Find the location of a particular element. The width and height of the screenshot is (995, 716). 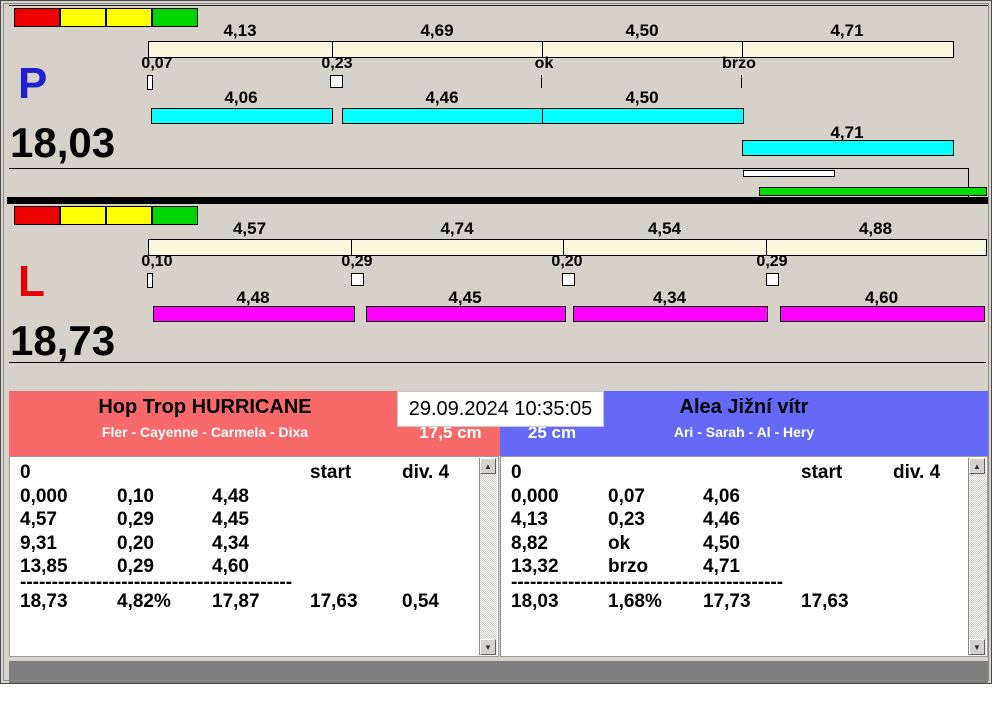

lane-l-progress-strip is located at coordinates (497, 377).